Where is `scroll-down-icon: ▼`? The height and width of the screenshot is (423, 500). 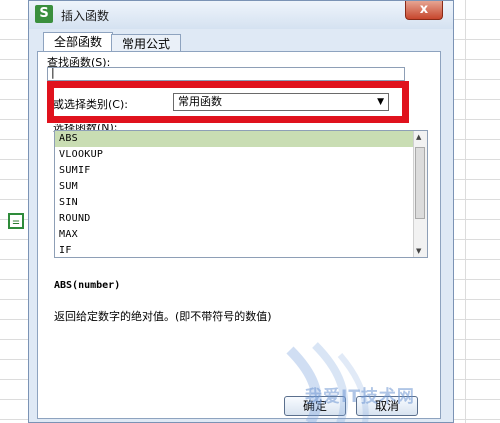 scroll-down-icon: ▼ is located at coordinates (418, 251).